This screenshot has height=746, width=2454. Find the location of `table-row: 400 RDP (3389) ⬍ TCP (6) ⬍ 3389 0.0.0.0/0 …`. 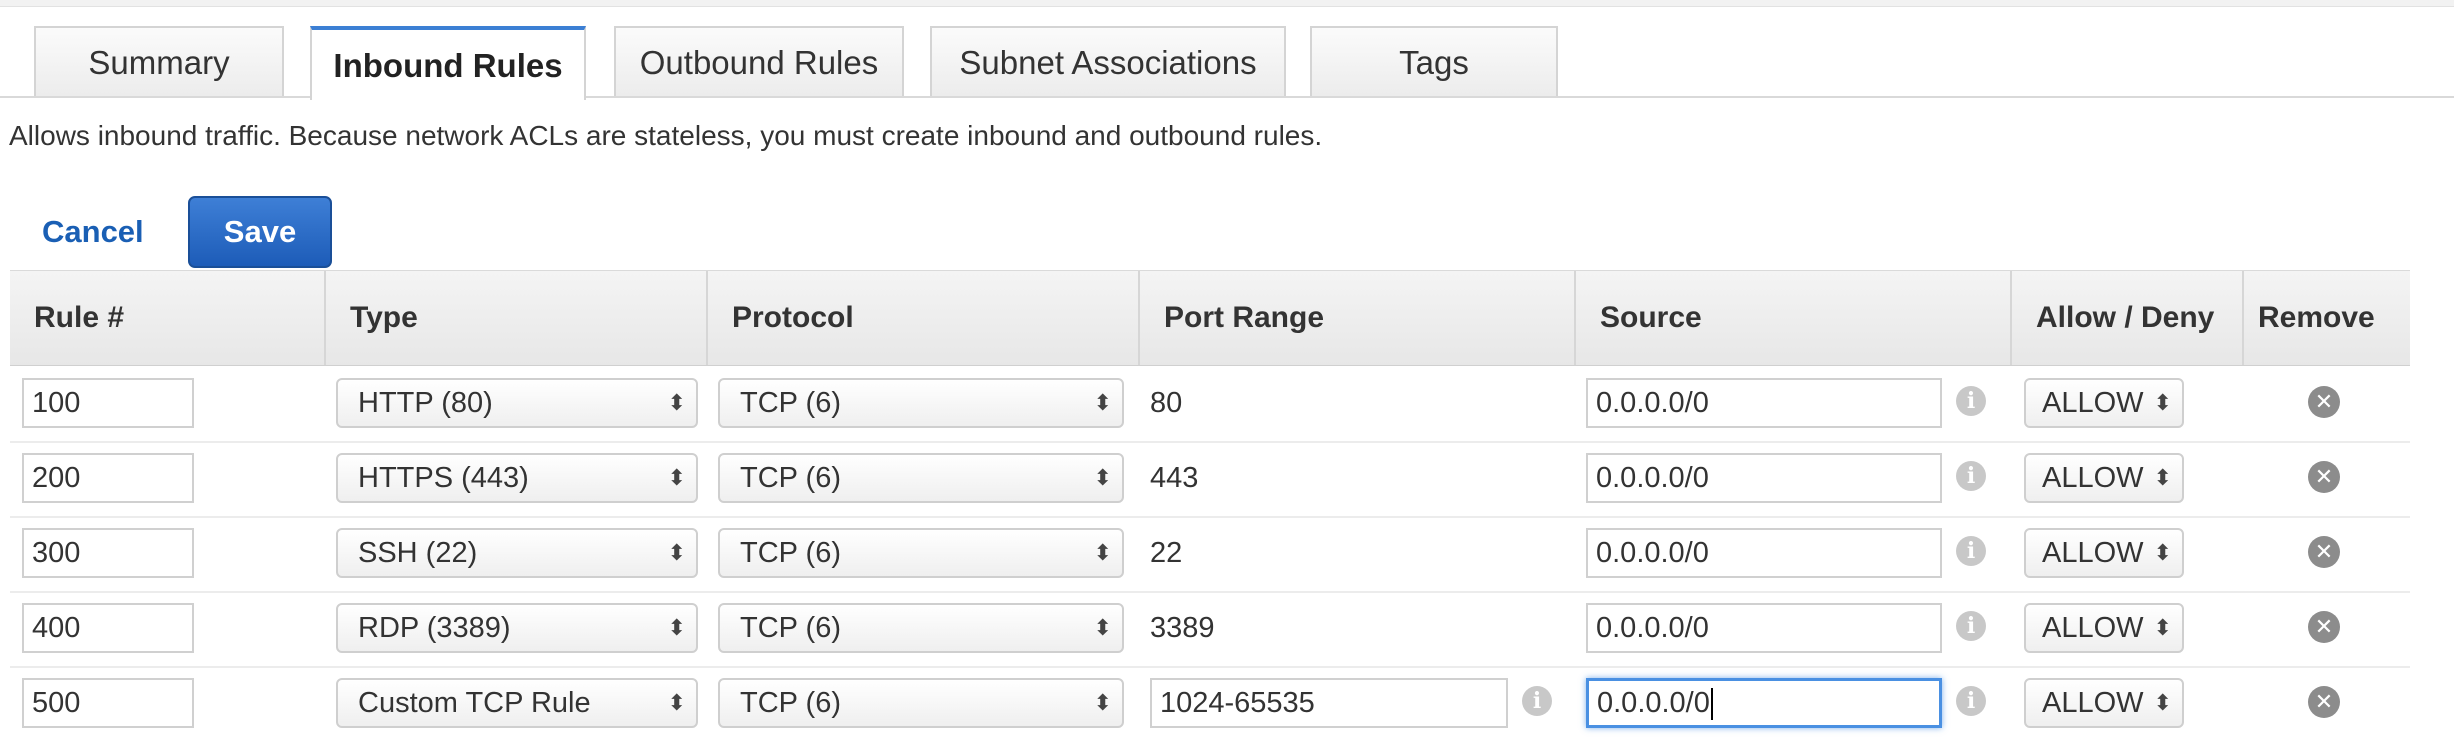

table-row: 400 RDP (3389) ⬍ TCP (6) ⬍ 3389 0.0.0.0/0 … is located at coordinates (1210, 629).